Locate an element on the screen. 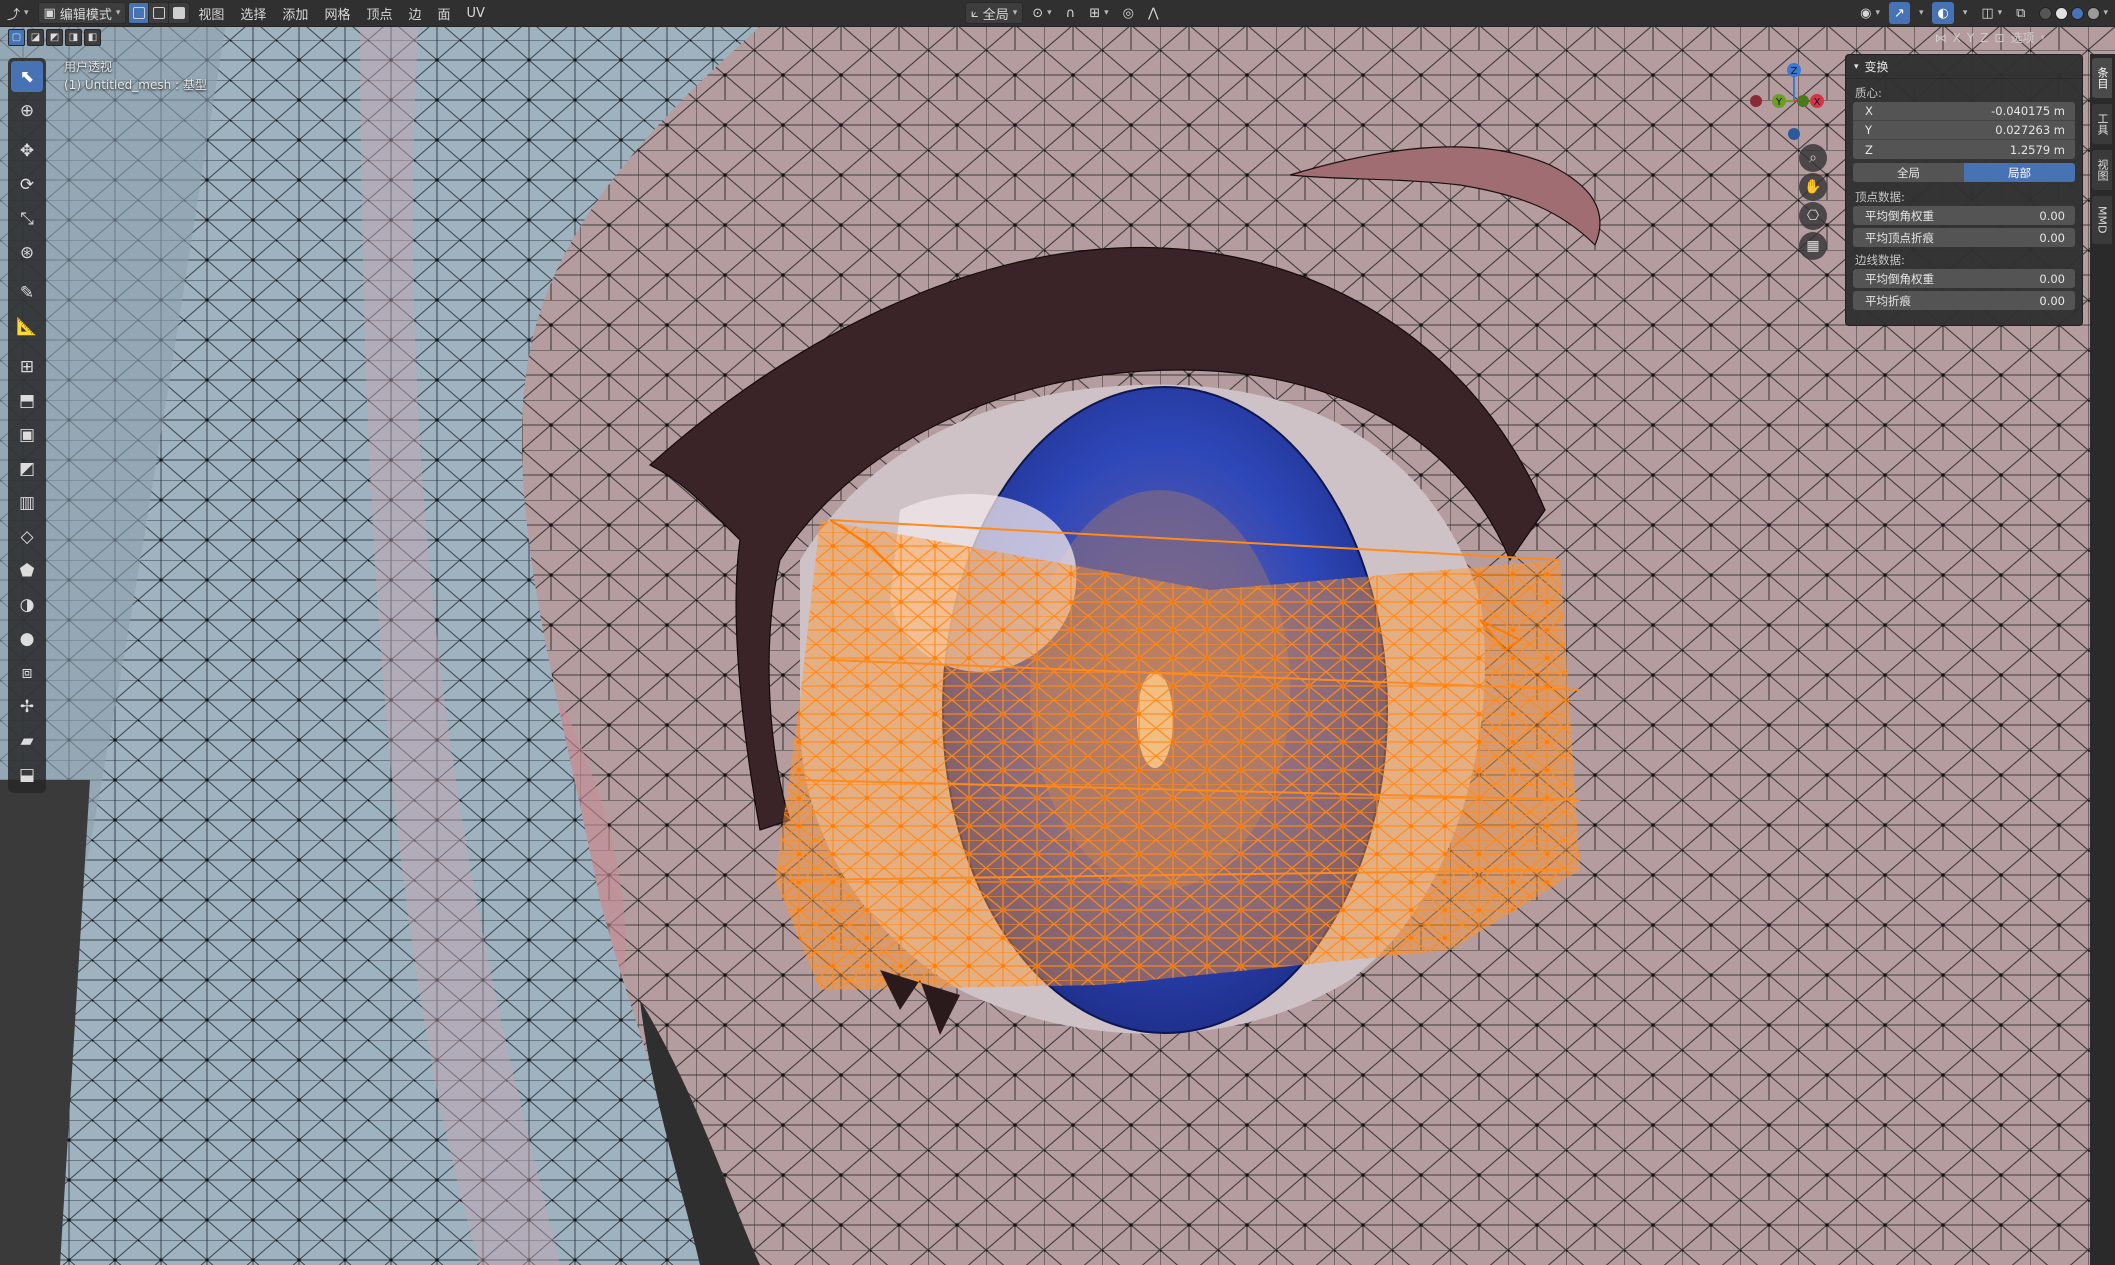 This screenshot has height=1265, width=2115. measure-tool: 📐 is located at coordinates (27, 326).